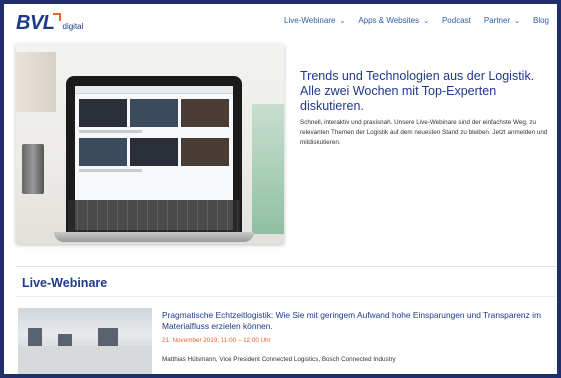  Describe the element at coordinates (35, 23) in the screenshot. I see `logo-wordmark: BVL` at that location.